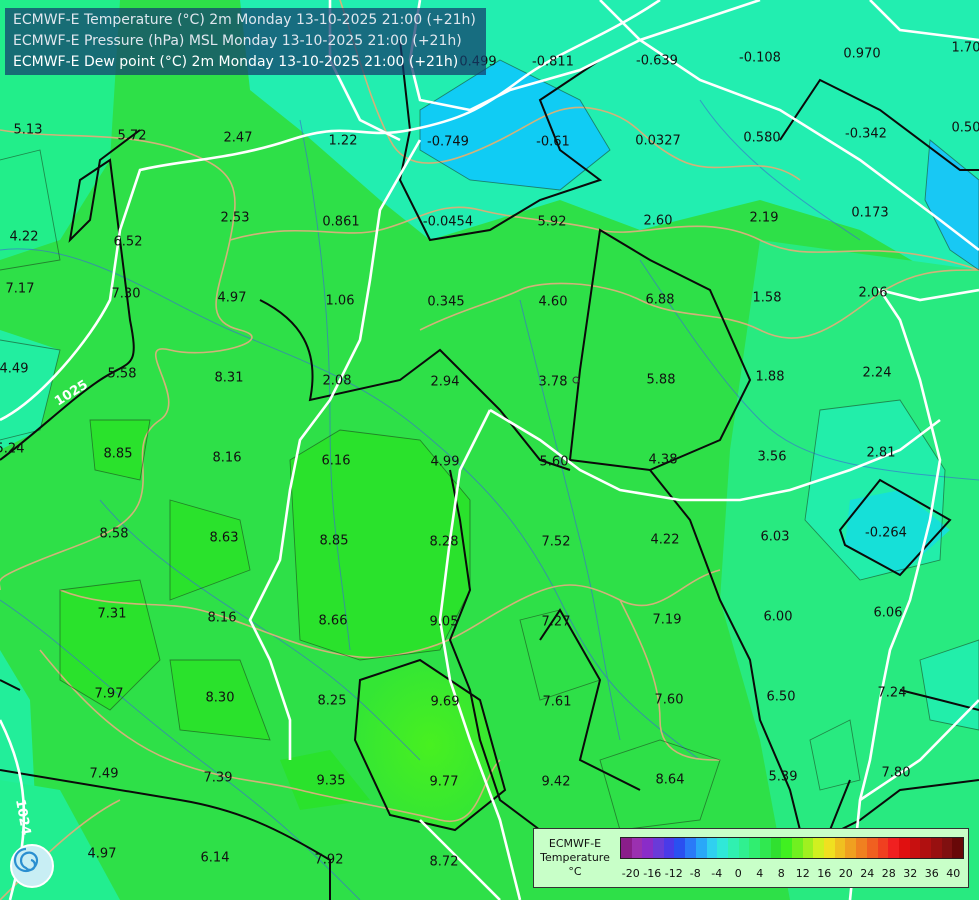 The width and height of the screenshot is (979, 900). What do you see at coordinates (658, 221) in the screenshot?
I see `temperature-value: 2.60` at bounding box center [658, 221].